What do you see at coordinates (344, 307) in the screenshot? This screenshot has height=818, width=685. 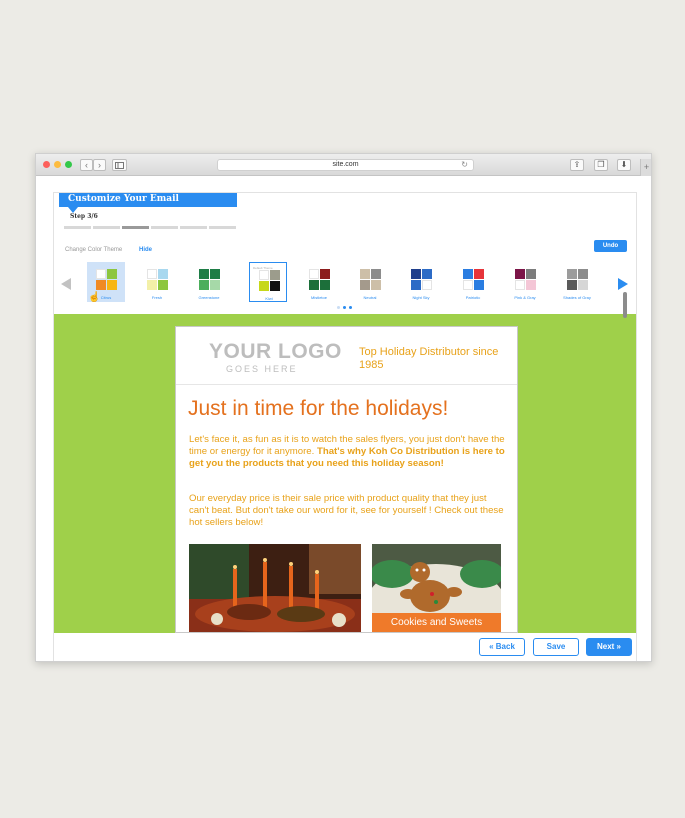 I see `carousel-page-dot-active` at bounding box center [344, 307].